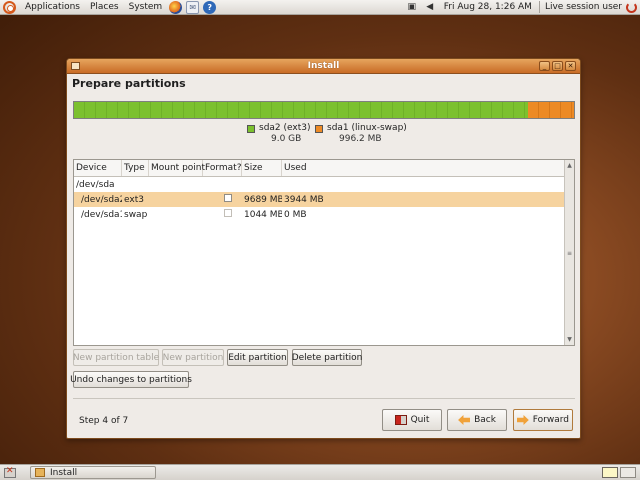 This screenshot has width=640, height=480. What do you see at coordinates (262, 168) in the screenshot?
I see `column-header-size: Size` at bounding box center [262, 168].